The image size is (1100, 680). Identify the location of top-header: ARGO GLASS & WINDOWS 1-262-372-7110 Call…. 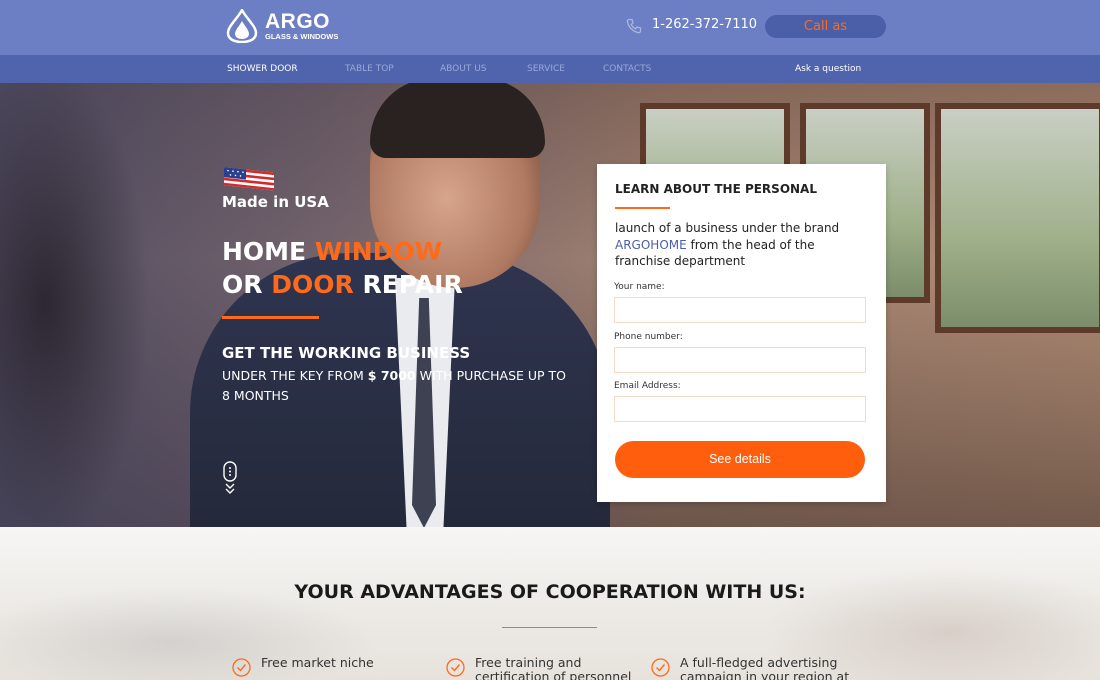
(550, 27).